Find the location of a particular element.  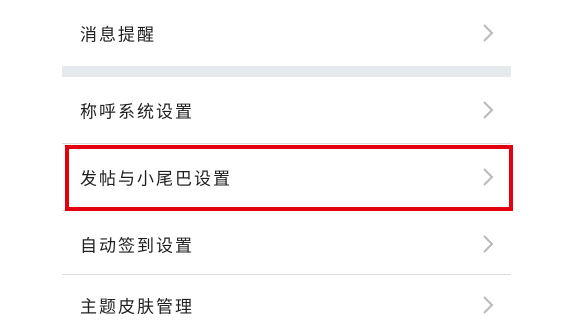

settings-item-label: 自动签到设置 is located at coordinates (137, 246).